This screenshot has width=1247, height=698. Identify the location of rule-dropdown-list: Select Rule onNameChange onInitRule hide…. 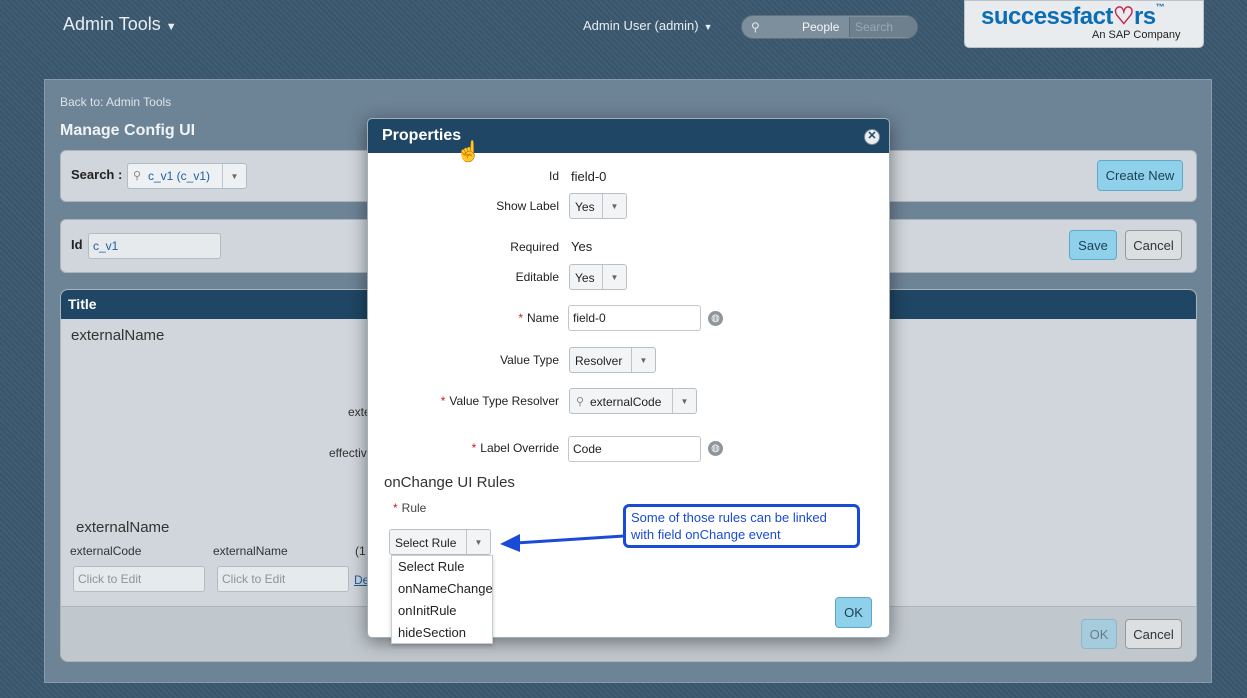
(442, 599).